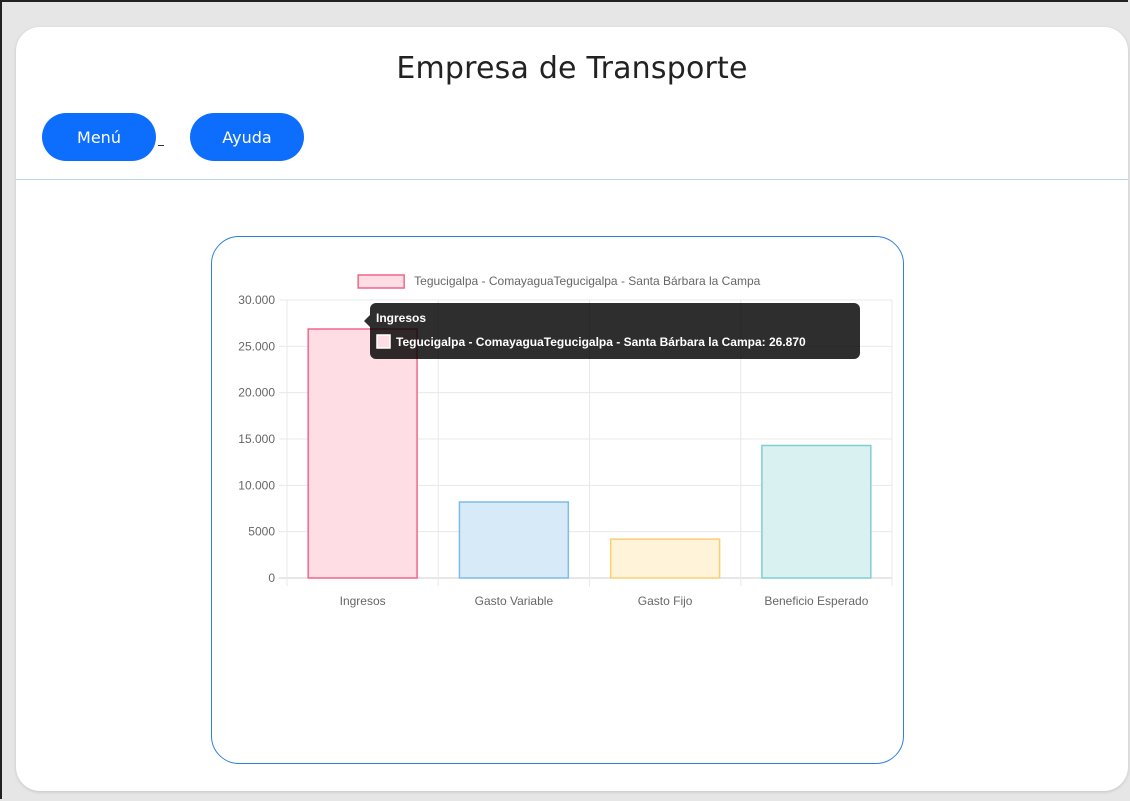  What do you see at coordinates (816, 511) in the screenshot?
I see `bar-beneficio-esperado` at bounding box center [816, 511].